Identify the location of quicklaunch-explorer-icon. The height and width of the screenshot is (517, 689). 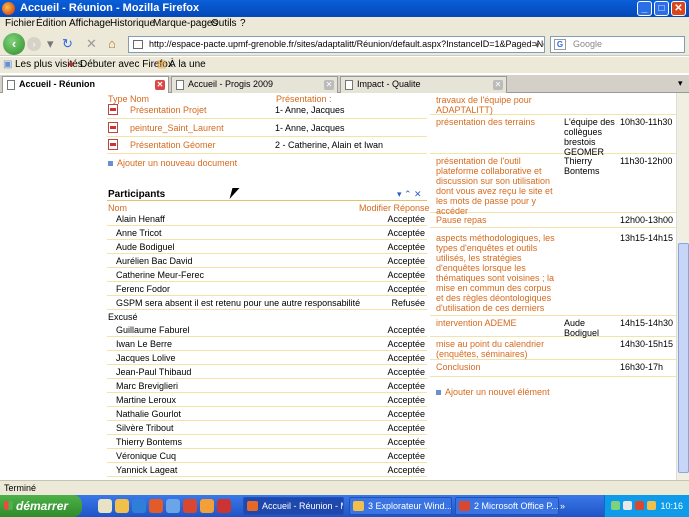
(122, 506).